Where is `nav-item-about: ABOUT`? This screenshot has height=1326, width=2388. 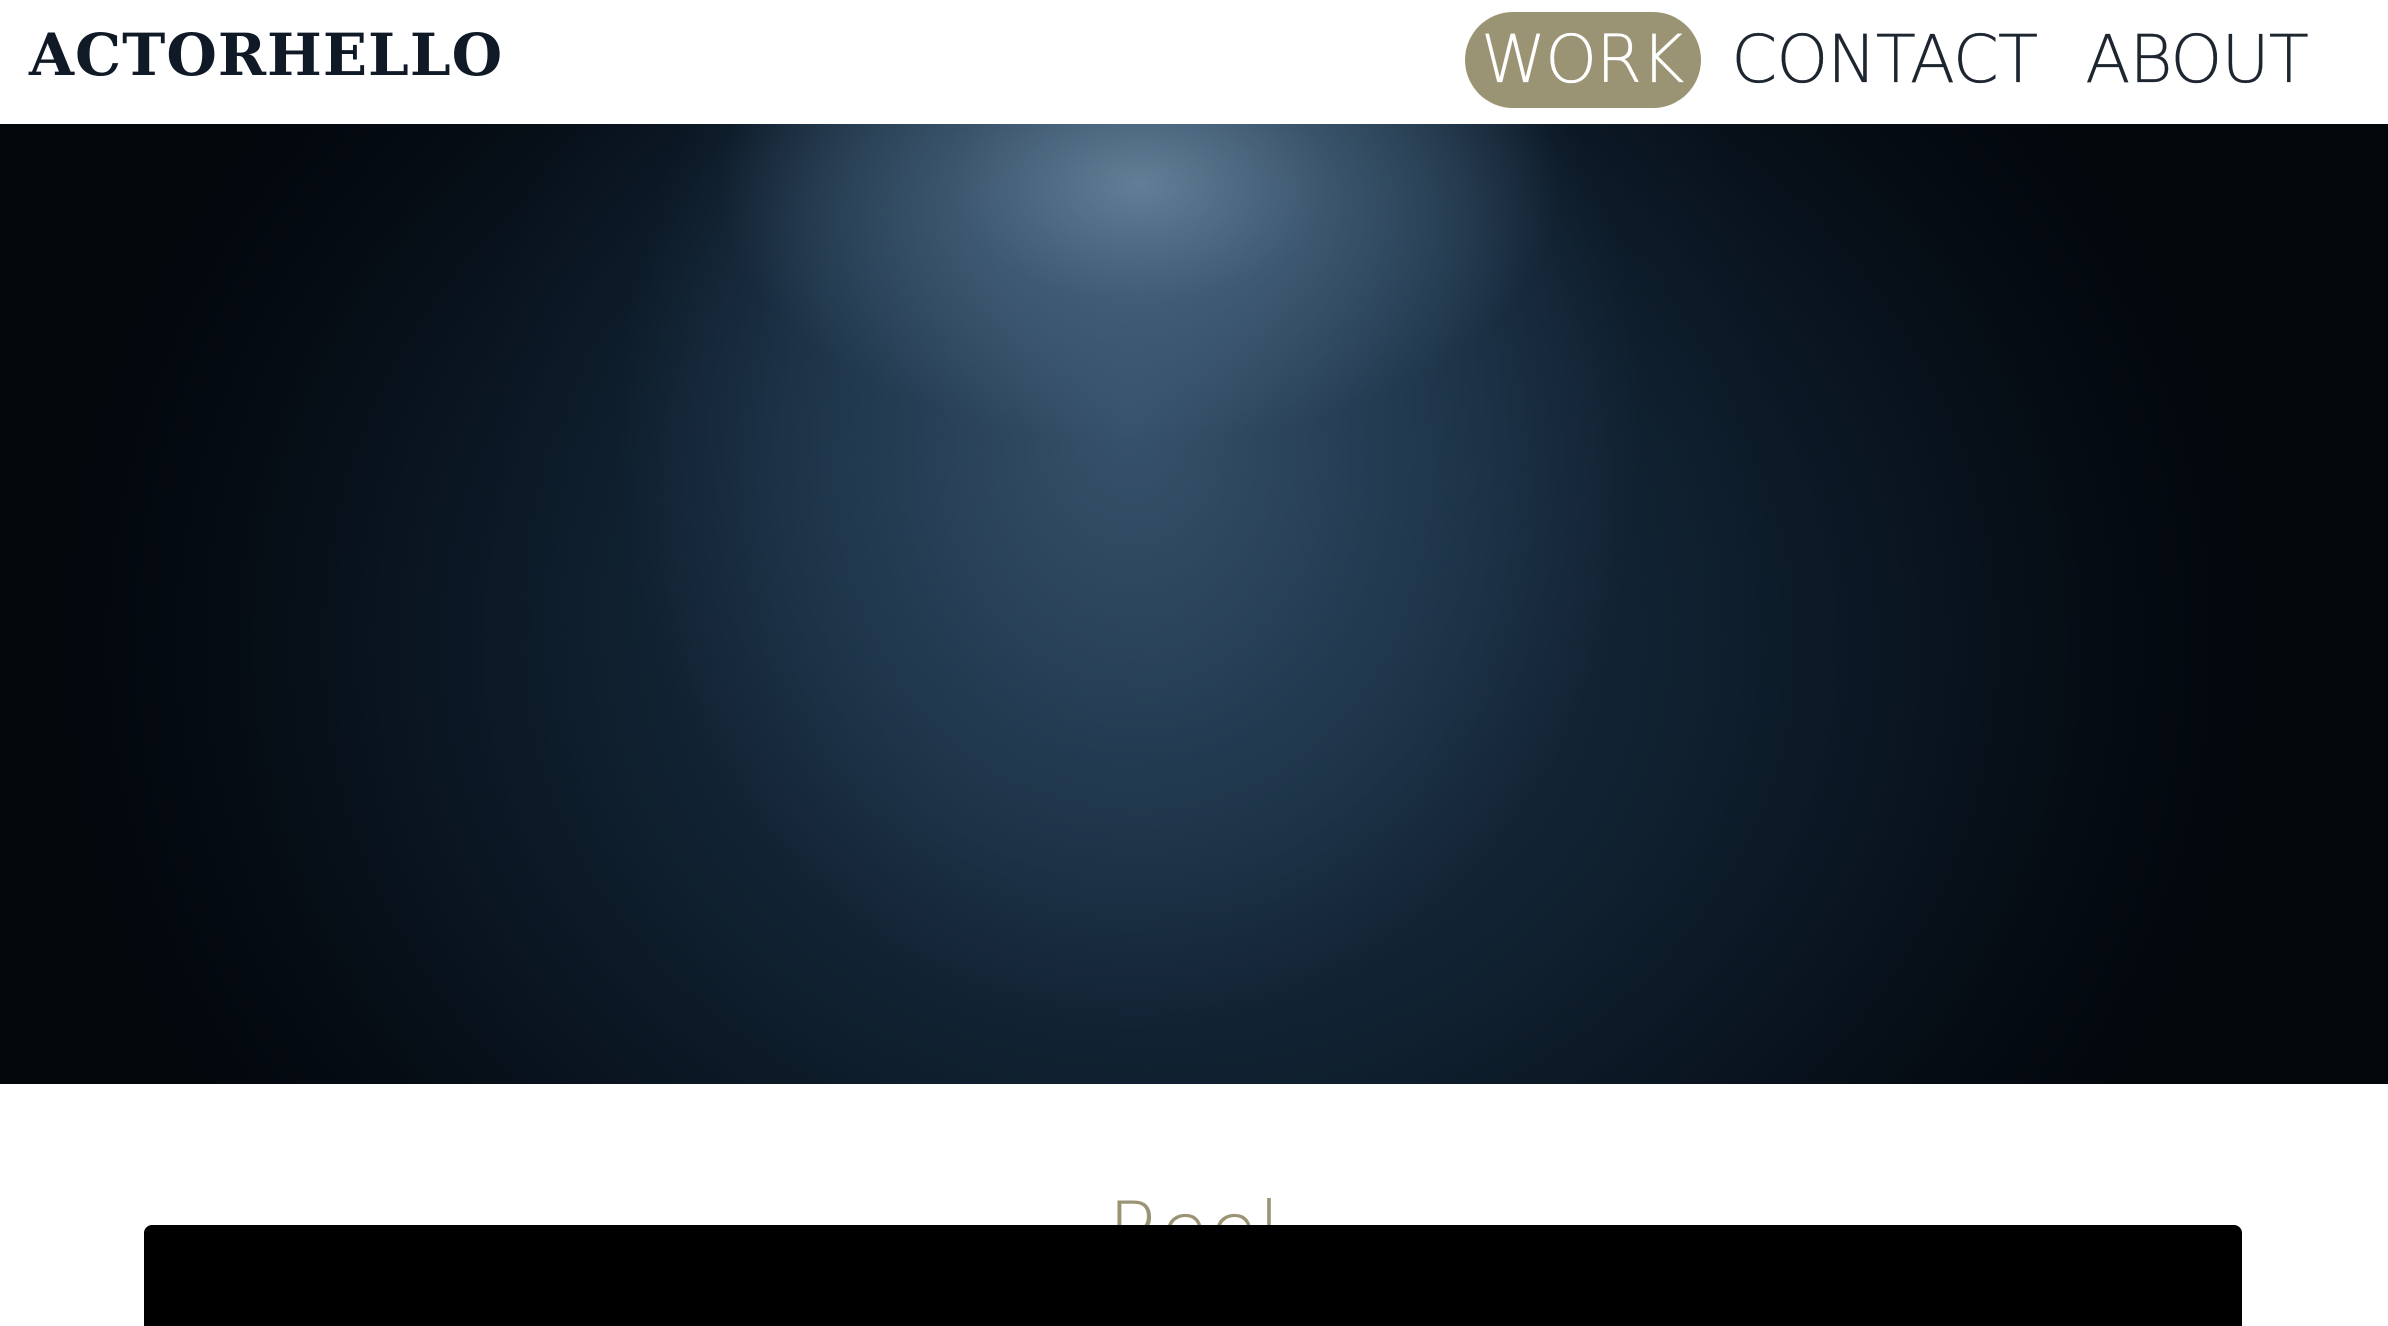 nav-item-about: ABOUT is located at coordinates (2196, 60).